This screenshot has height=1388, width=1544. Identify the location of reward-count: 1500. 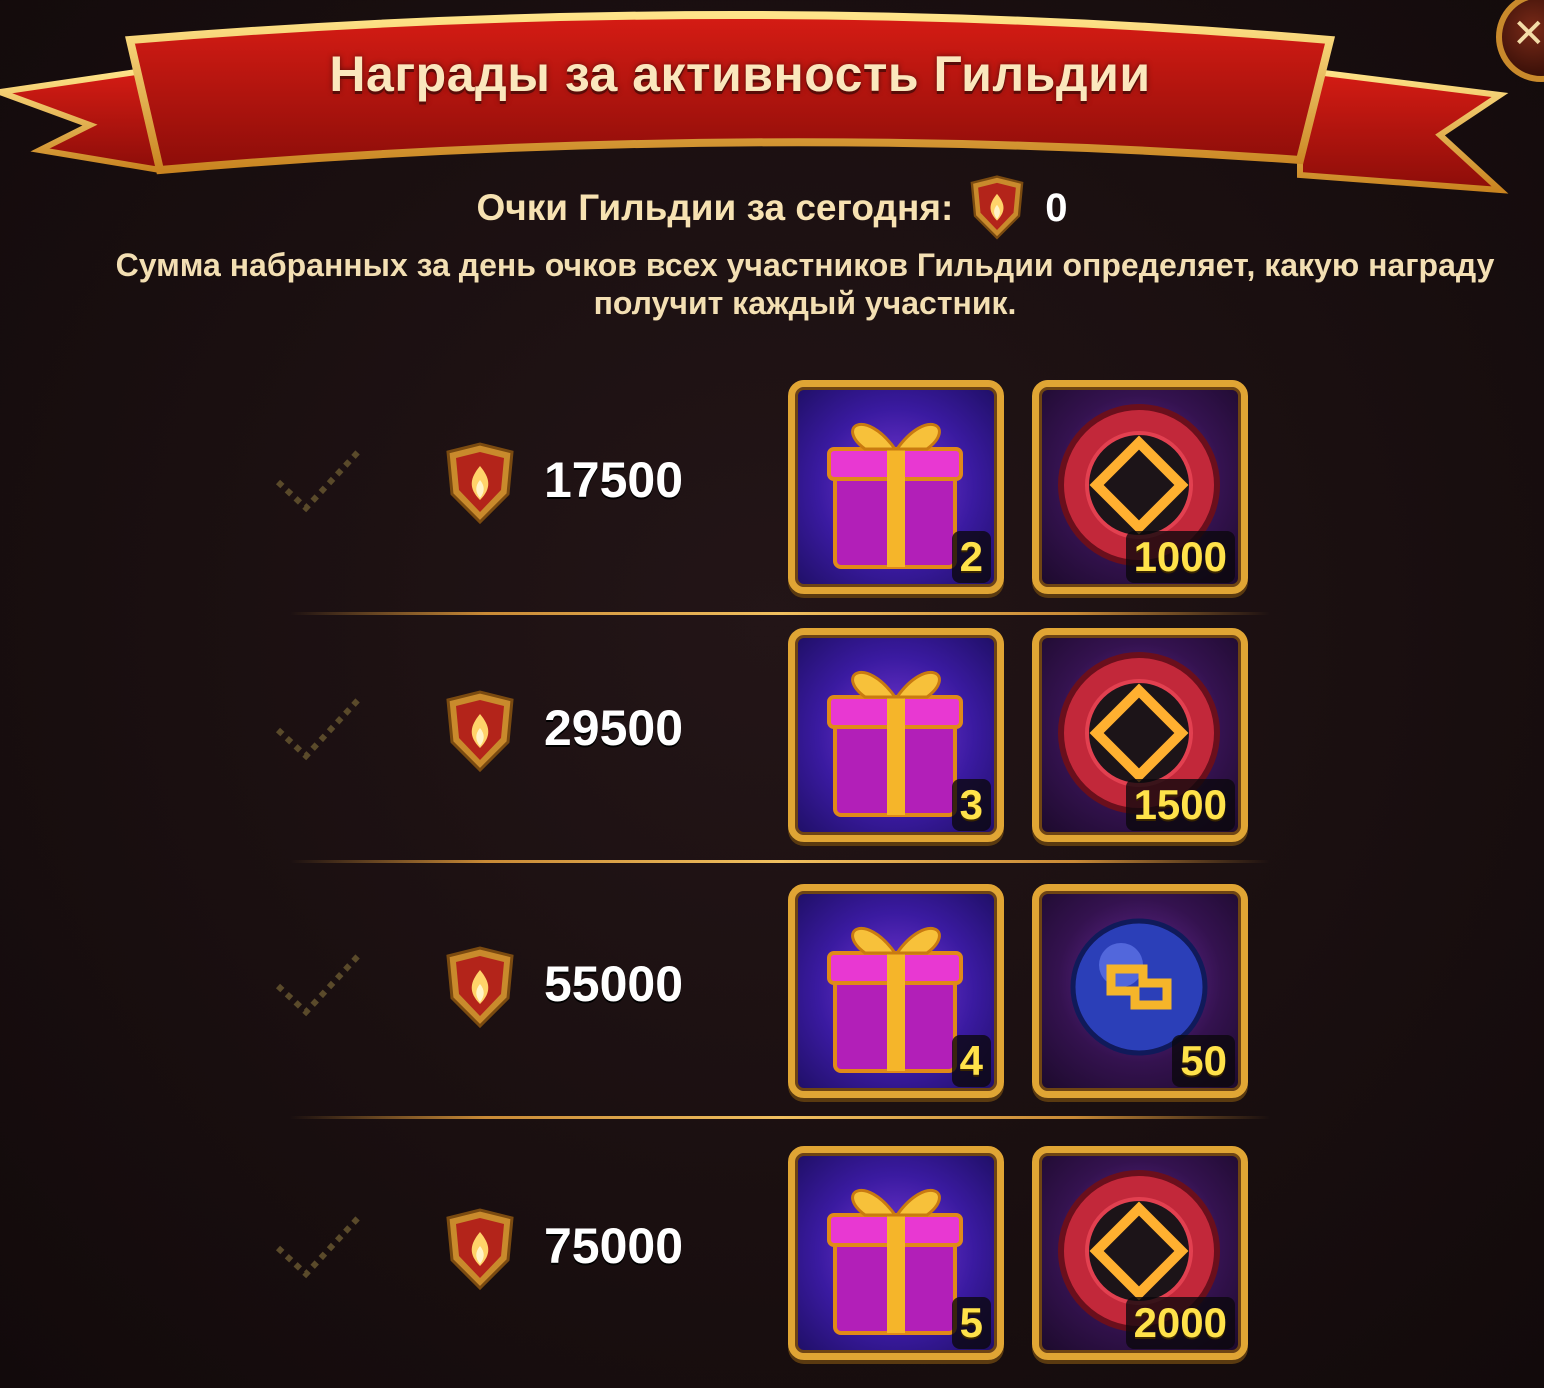
(1180, 805).